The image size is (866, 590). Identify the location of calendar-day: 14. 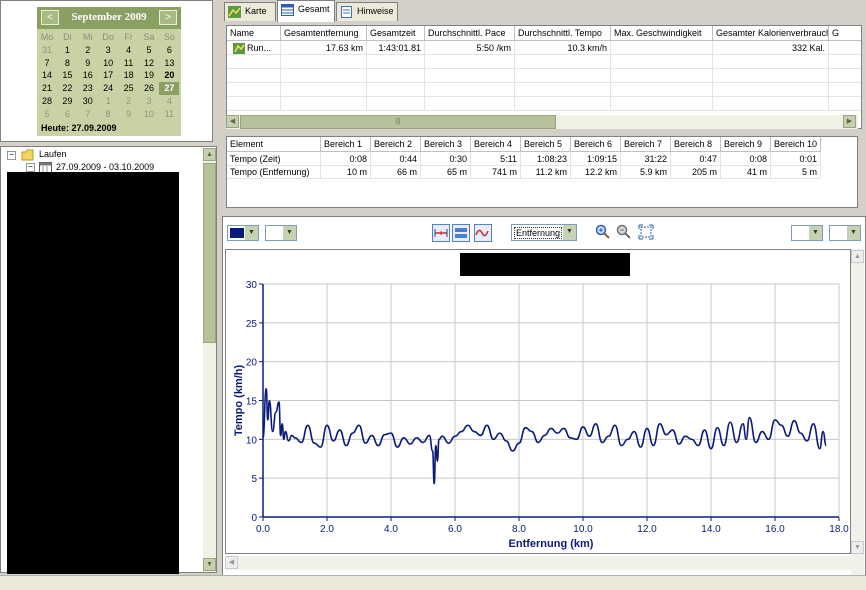
(47, 75).